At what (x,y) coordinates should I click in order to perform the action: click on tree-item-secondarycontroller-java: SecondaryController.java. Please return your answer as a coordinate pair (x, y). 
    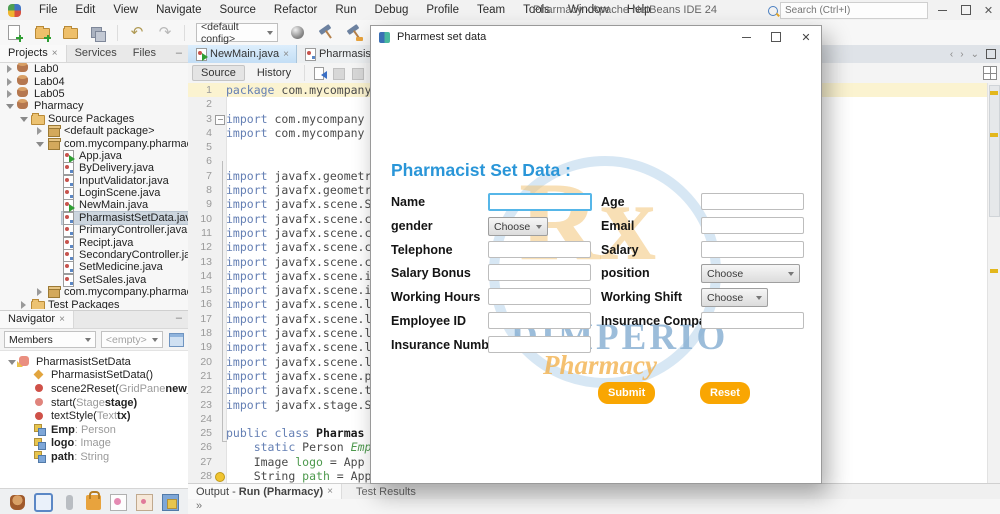
    Looking at the image, I should click on (94, 256).